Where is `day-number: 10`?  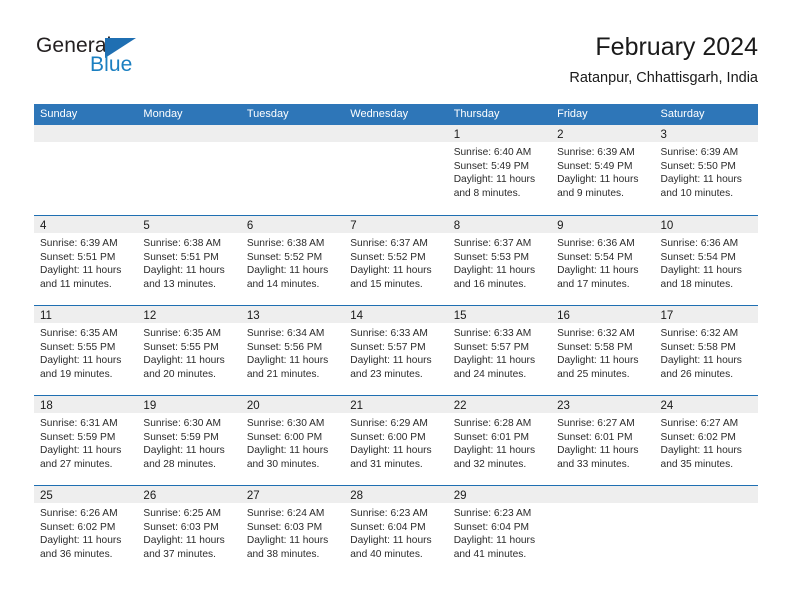 day-number: 10 is located at coordinates (667, 226).